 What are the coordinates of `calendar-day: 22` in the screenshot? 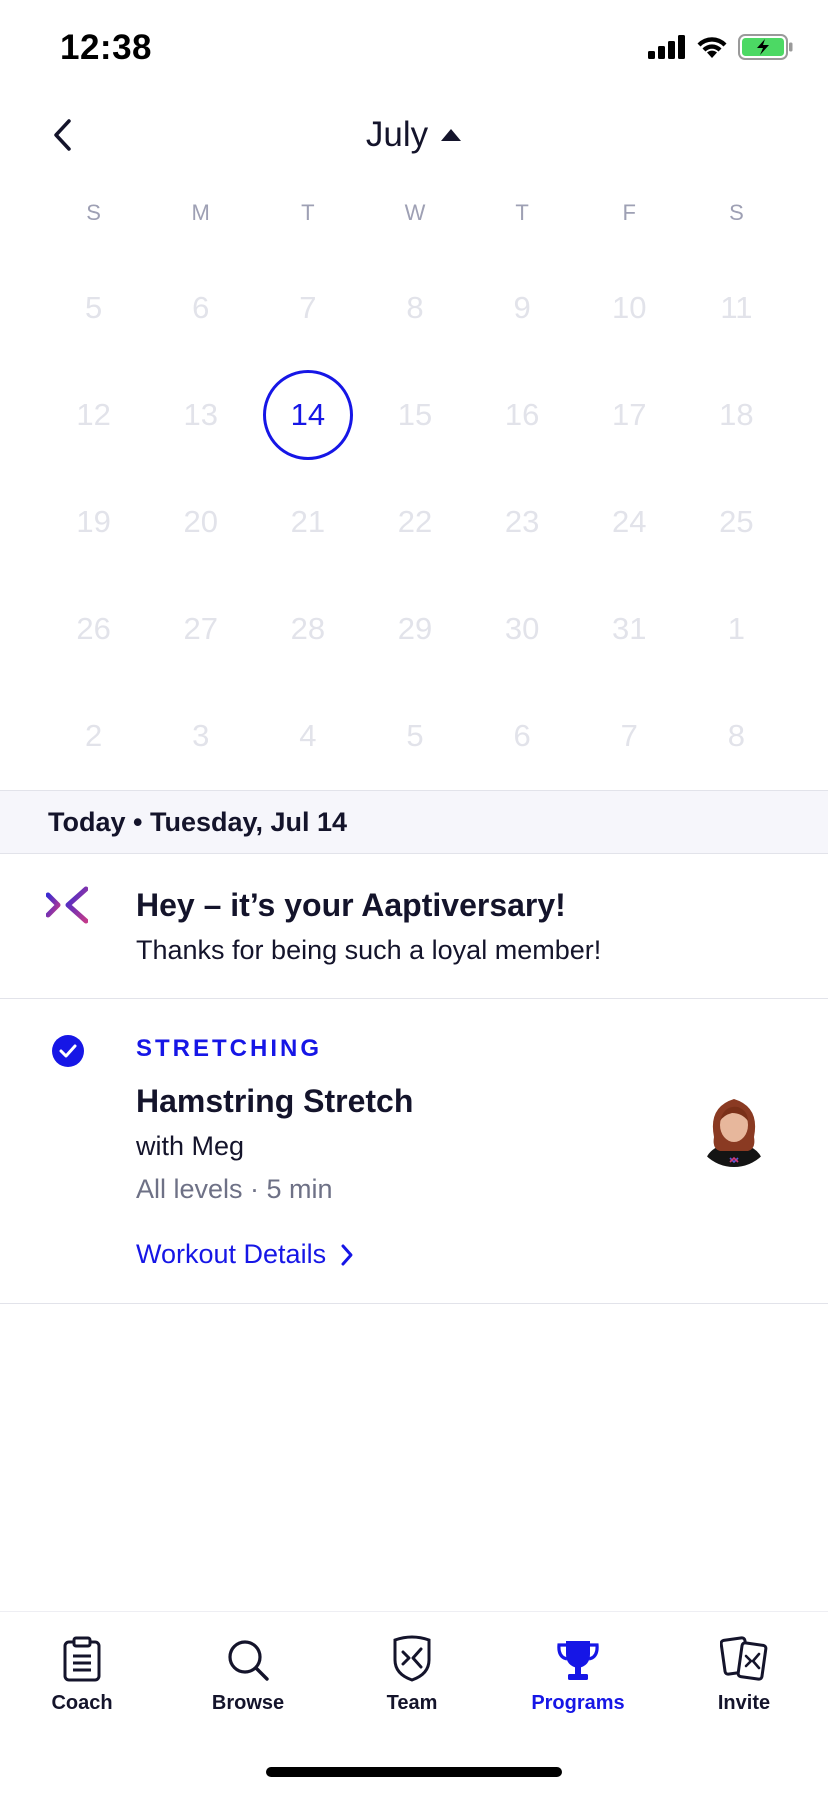 It's located at (415, 521).